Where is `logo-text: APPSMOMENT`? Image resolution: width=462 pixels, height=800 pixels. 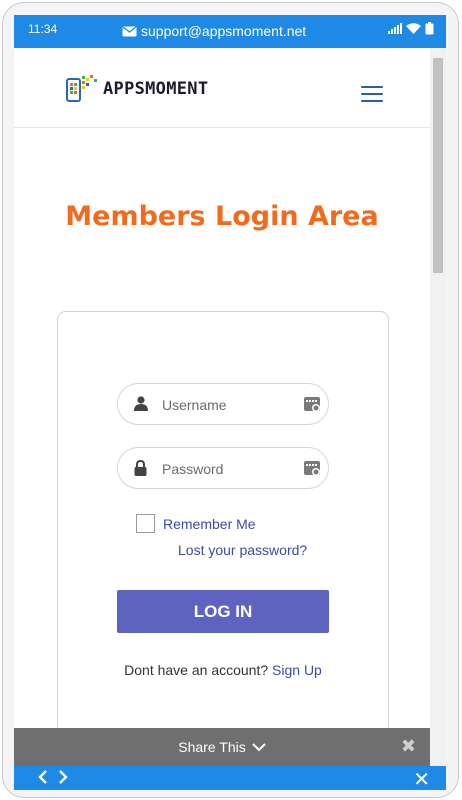
logo-text: APPSMOMENT is located at coordinates (156, 89).